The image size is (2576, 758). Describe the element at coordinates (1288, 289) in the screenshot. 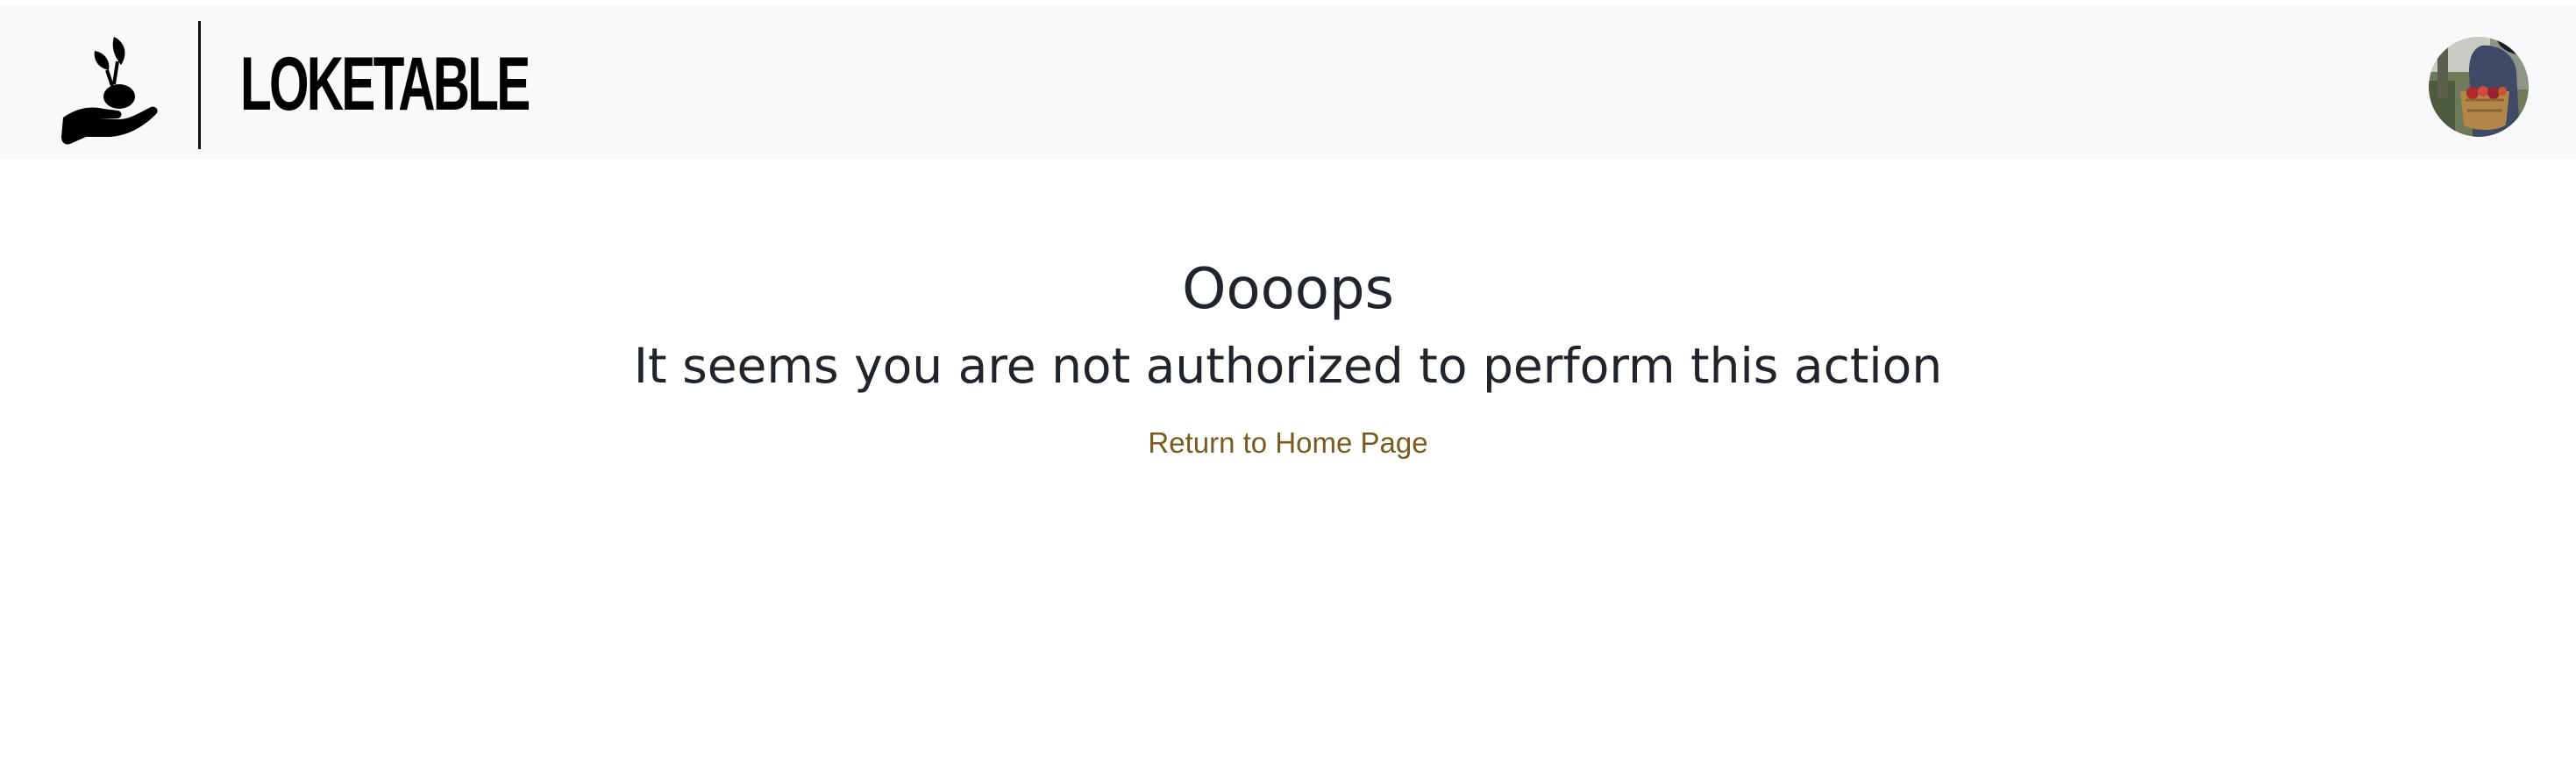

I see `error-title: Oooops` at that location.